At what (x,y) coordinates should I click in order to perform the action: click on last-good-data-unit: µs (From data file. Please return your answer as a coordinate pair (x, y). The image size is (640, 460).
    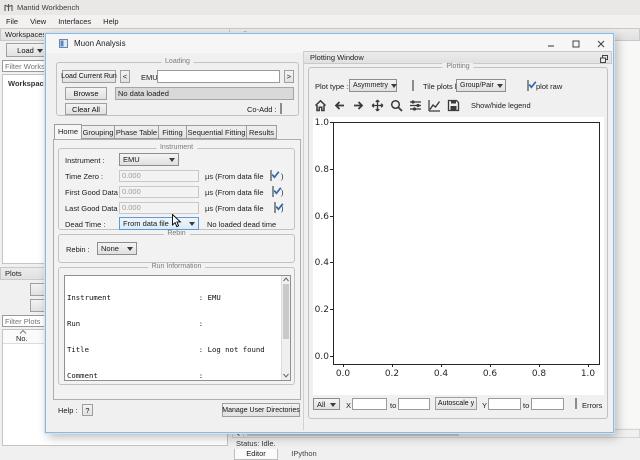
    Looking at the image, I should click on (234, 208).